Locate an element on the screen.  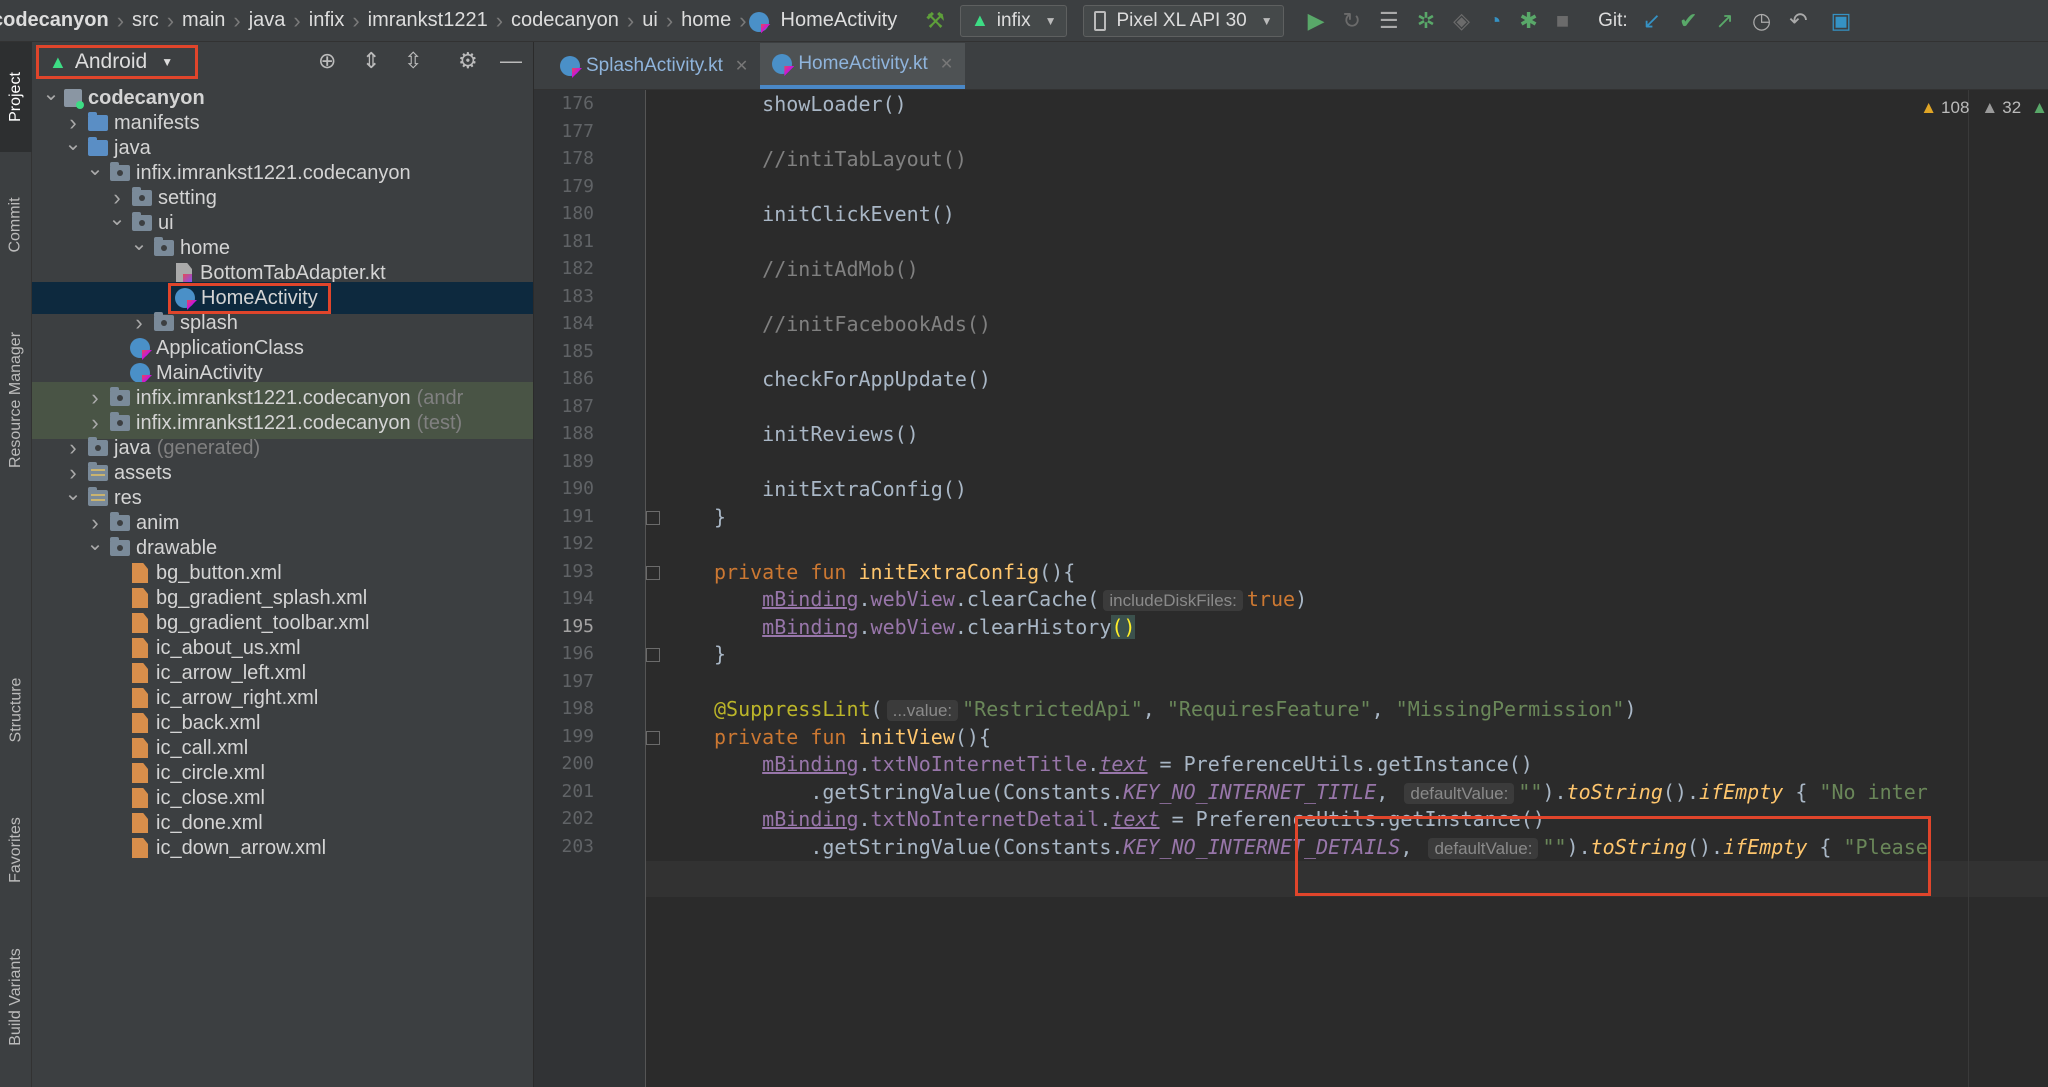
breadcrumb-item: main is located at coordinates (203, 20).